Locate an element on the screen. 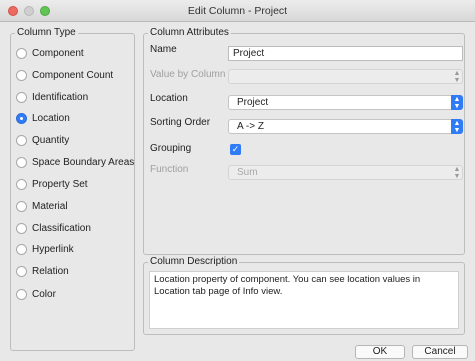 The width and height of the screenshot is (475, 361). location-select: Project ▲ ▼ is located at coordinates (345, 102).